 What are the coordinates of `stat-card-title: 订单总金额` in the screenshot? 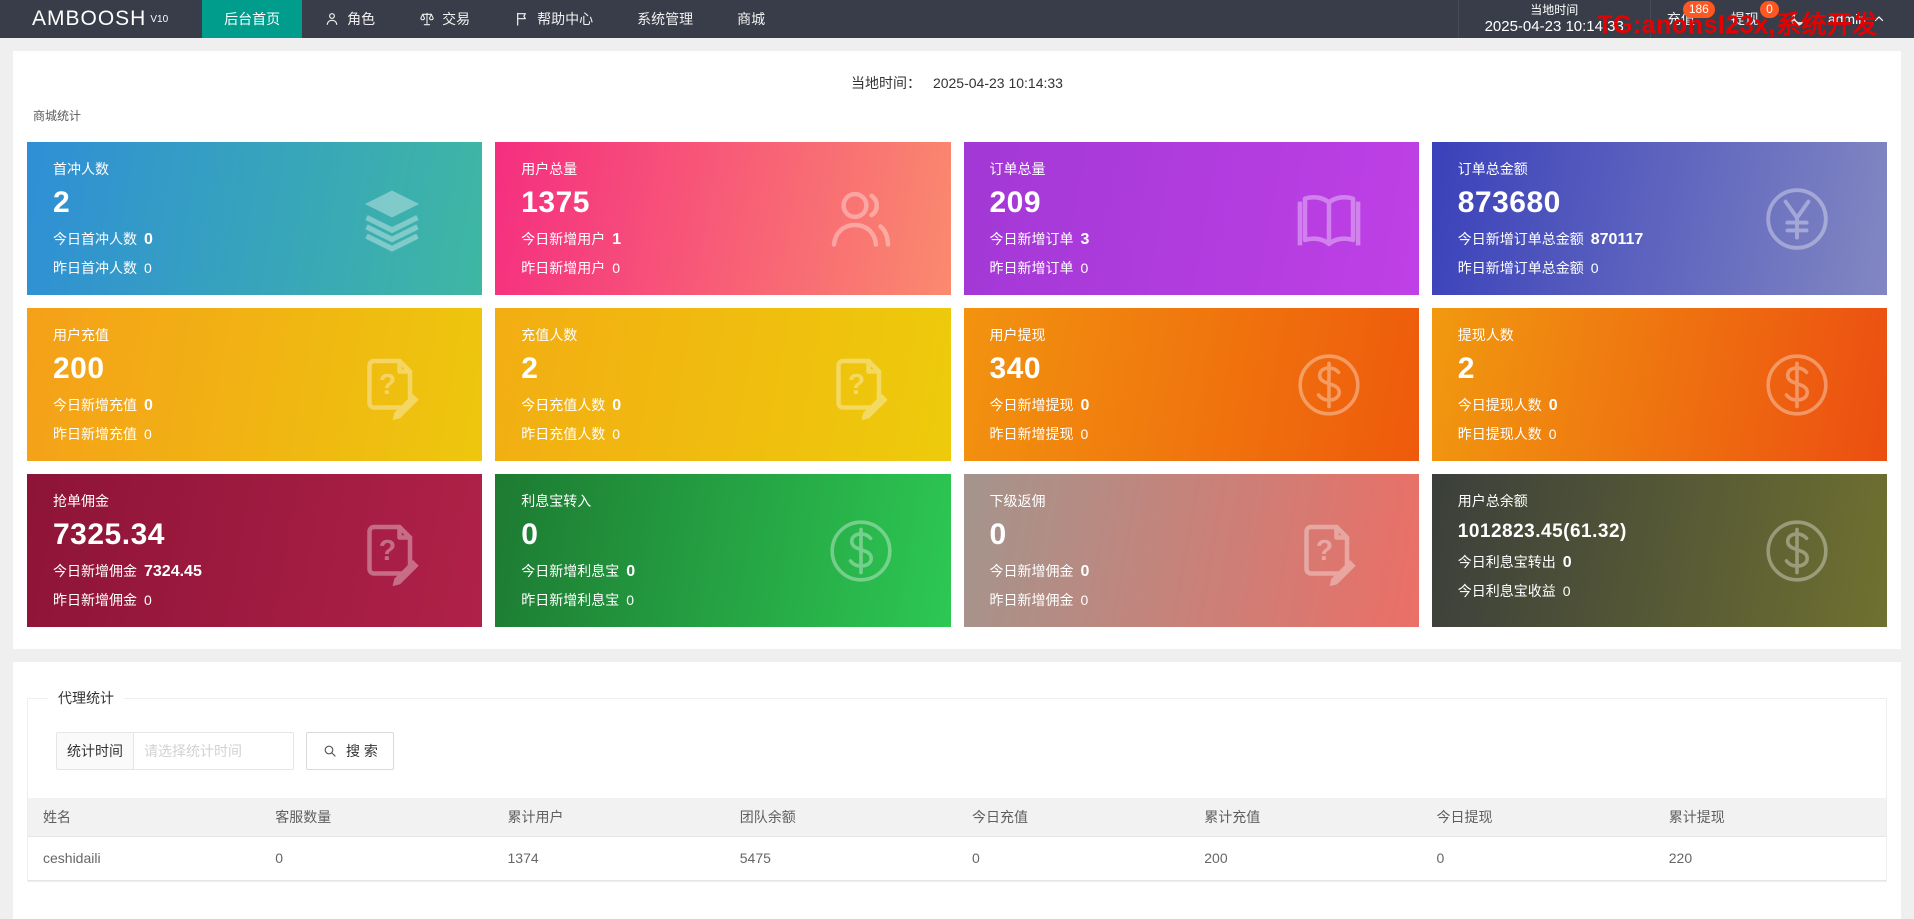 It's located at (1492, 169).